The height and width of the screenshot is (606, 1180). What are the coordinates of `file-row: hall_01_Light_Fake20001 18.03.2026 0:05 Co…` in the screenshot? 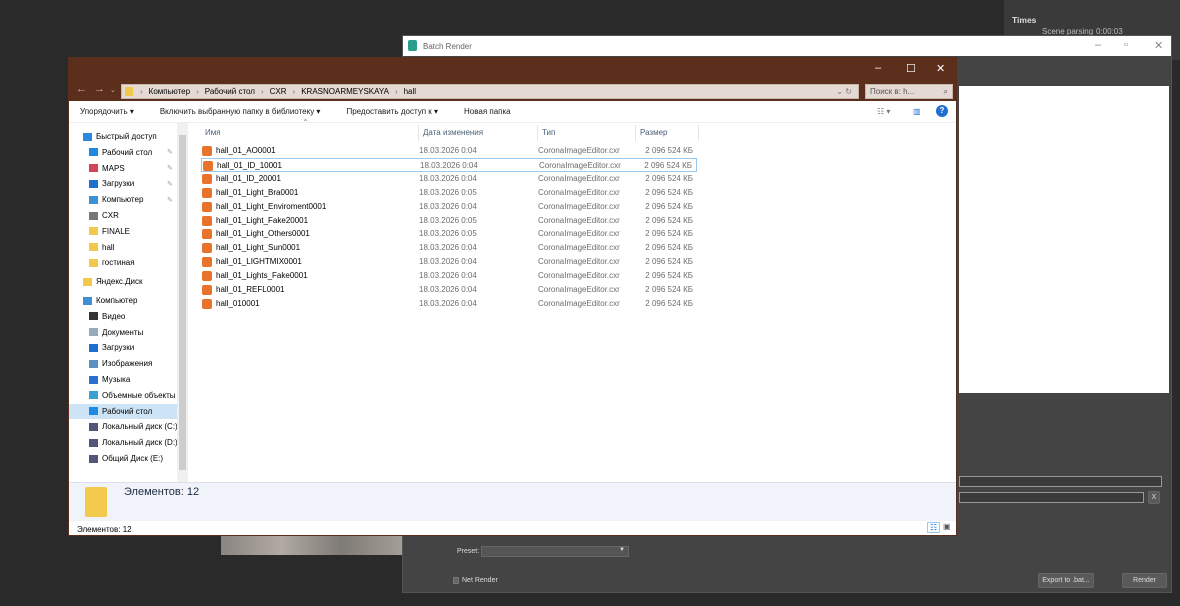 It's located at (449, 221).